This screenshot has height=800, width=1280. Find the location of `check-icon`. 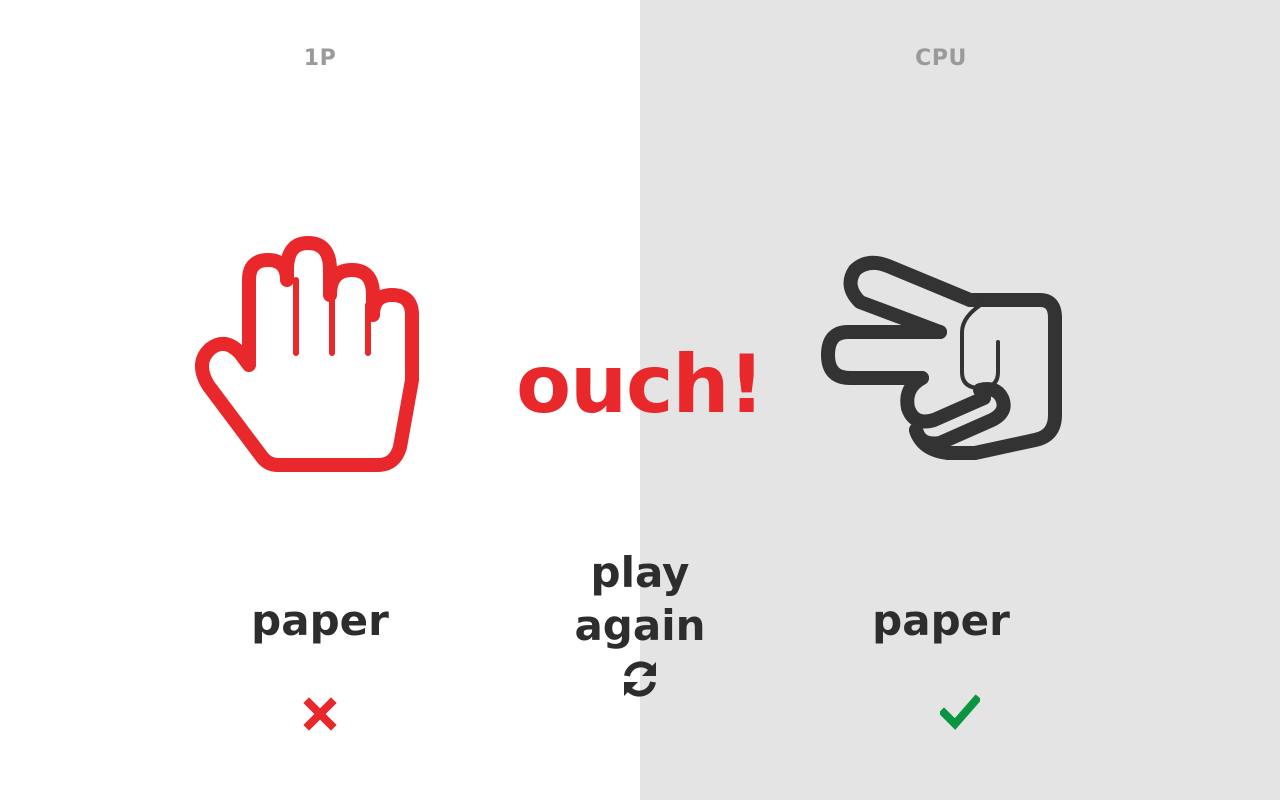

check-icon is located at coordinates (960, 712).